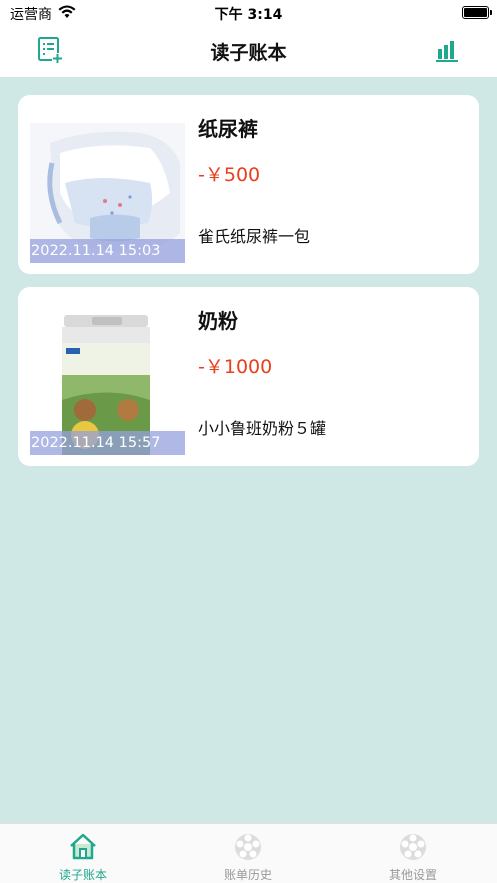  What do you see at coordinates (107, 385) in the screenshot?
I see `milk-powder-image: 2022.11.14 15:57` at bounding box center [107, 385].